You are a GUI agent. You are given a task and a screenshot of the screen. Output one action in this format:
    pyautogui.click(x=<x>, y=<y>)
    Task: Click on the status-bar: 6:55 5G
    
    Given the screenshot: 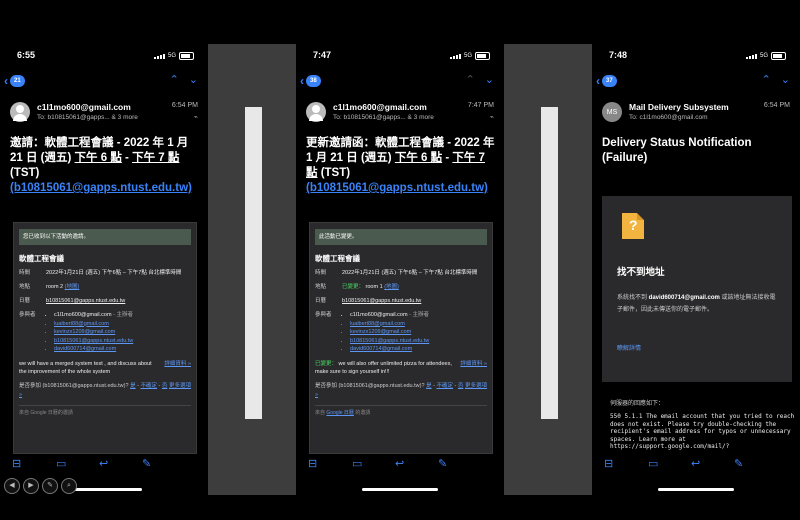 What is the action you would take?
    pyautogui.click(x=104, y=57)
    